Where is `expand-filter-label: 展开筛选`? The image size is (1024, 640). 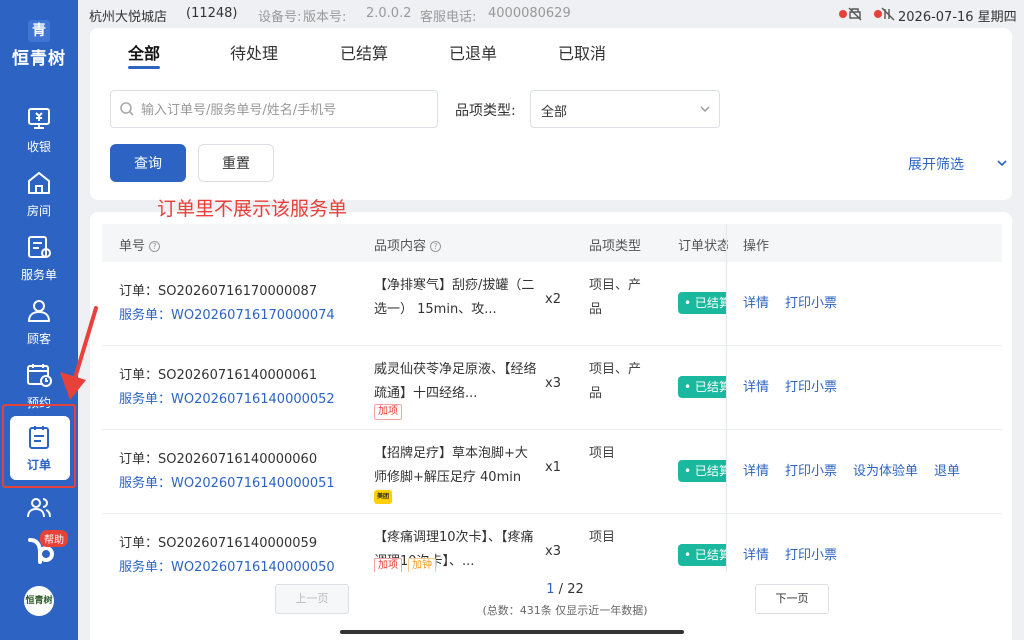
expand-filter-label: 展开筛选 is located at coordinates (936, 165).